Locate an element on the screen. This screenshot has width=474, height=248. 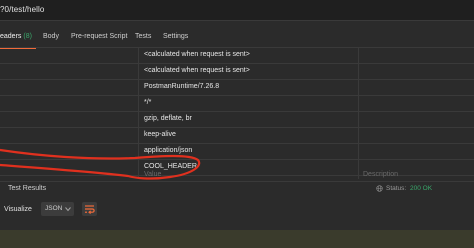
wrap-lines-button is located at coordinates (89, 209).